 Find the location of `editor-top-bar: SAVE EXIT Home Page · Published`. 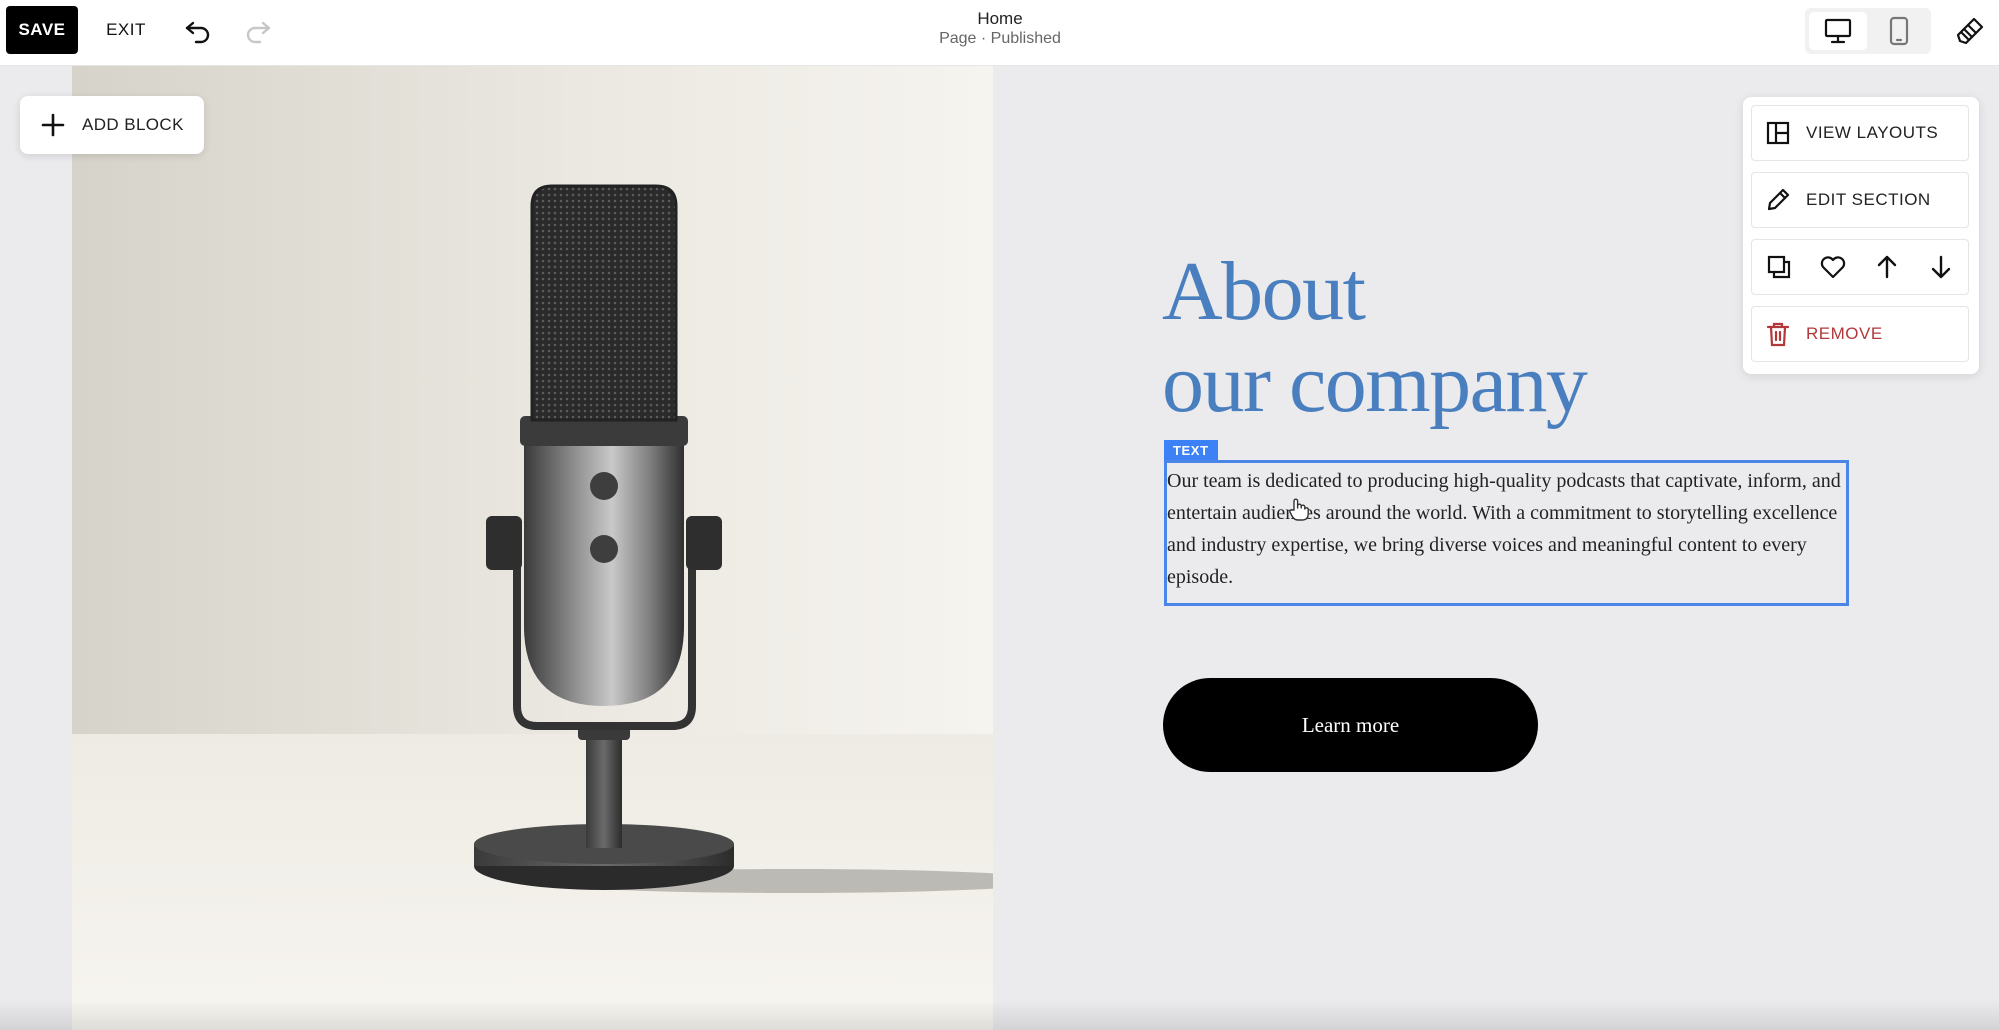

editor-top-bar: SAVE EXIT Home Page · Published is located at coordinates (999, 33).